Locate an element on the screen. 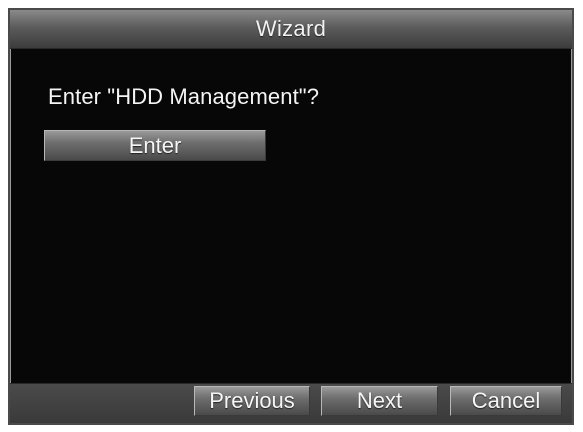 Image resolution: width=583 pixels, height=432 pixels. title-bar: Wizard is located at coordinates (291, 29).